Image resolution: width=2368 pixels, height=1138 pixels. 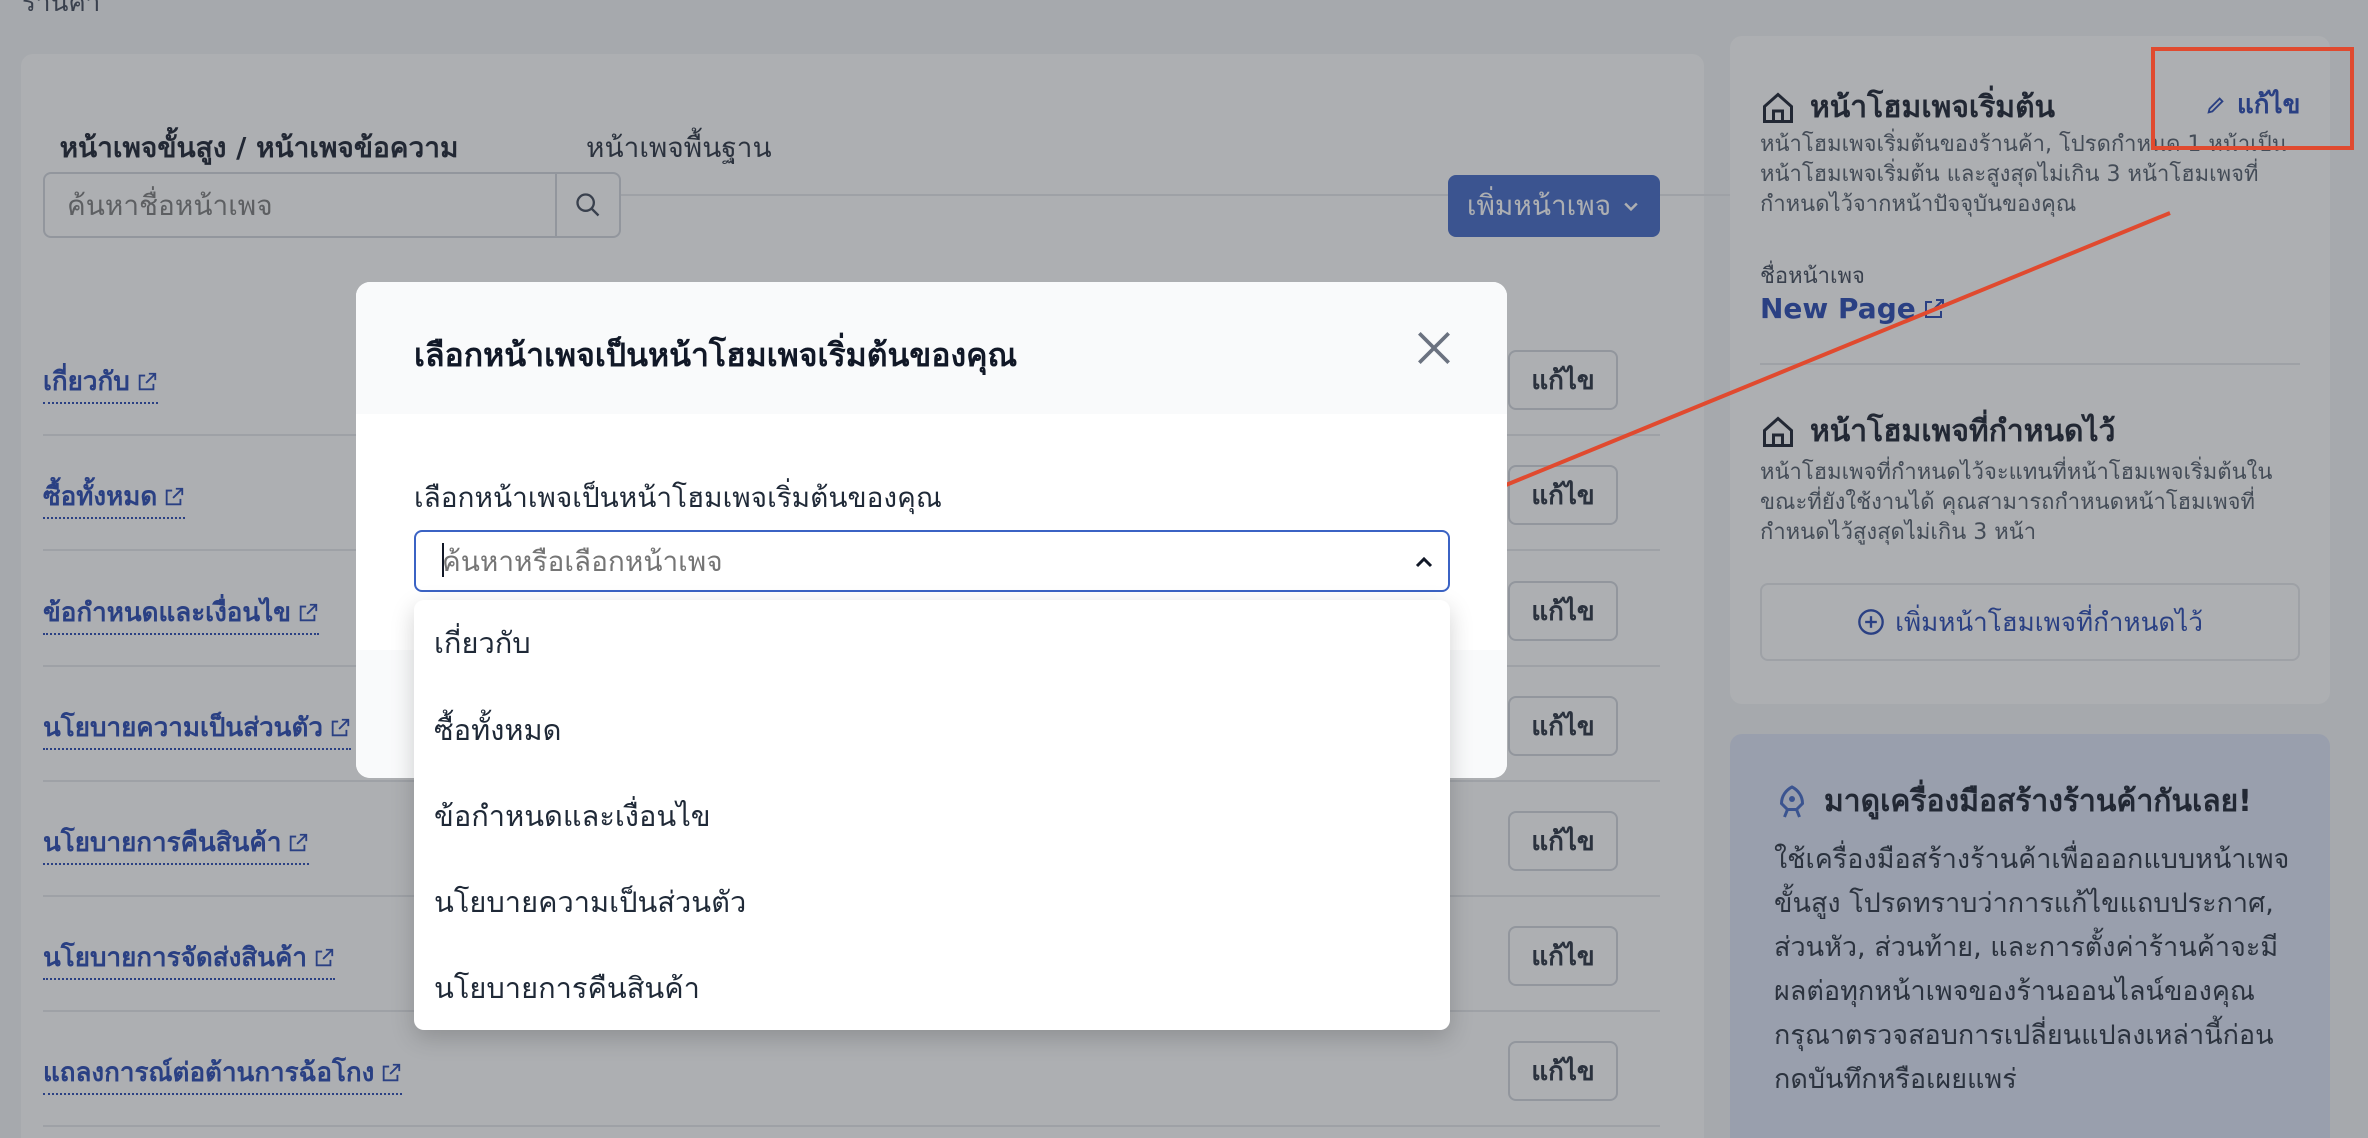 I want to click on close-icon, so click(x=1434, y=348).